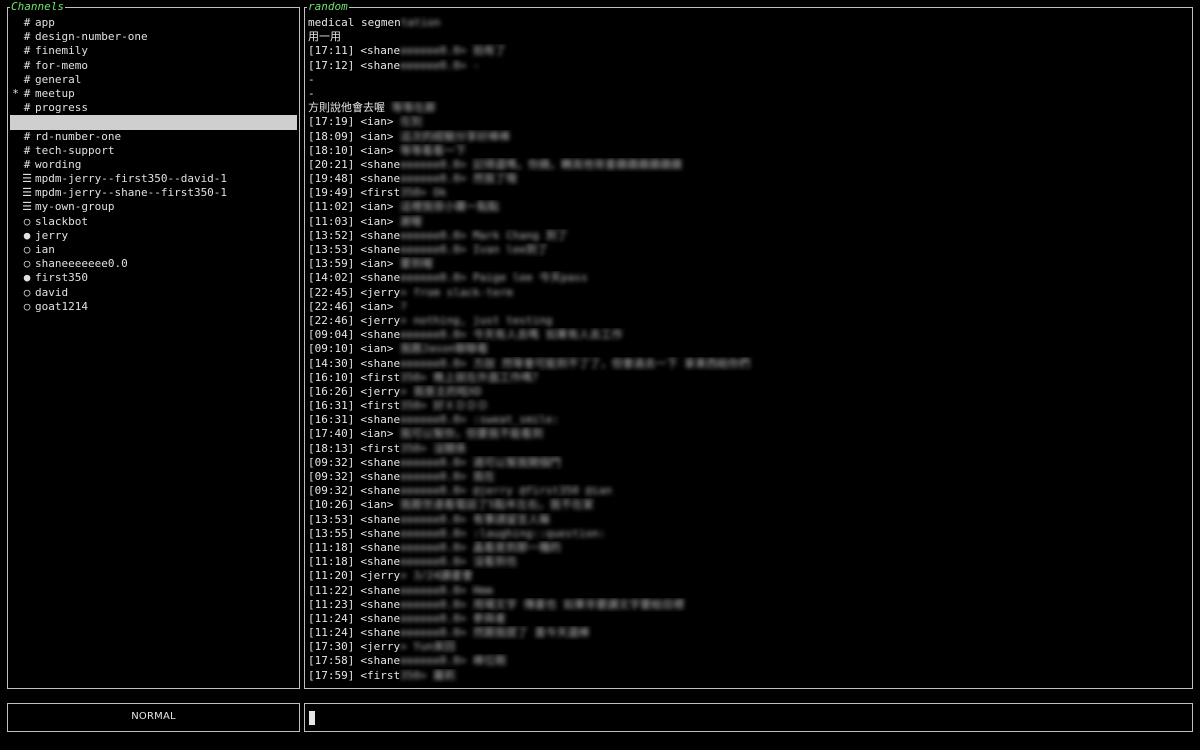 This screenshot has width=1200, height=750. Describe the element at coordinates (748, 406) in the screenshot. I see `message-line: [16:31] <first350> 好ＸＤＤＤ` at that location.